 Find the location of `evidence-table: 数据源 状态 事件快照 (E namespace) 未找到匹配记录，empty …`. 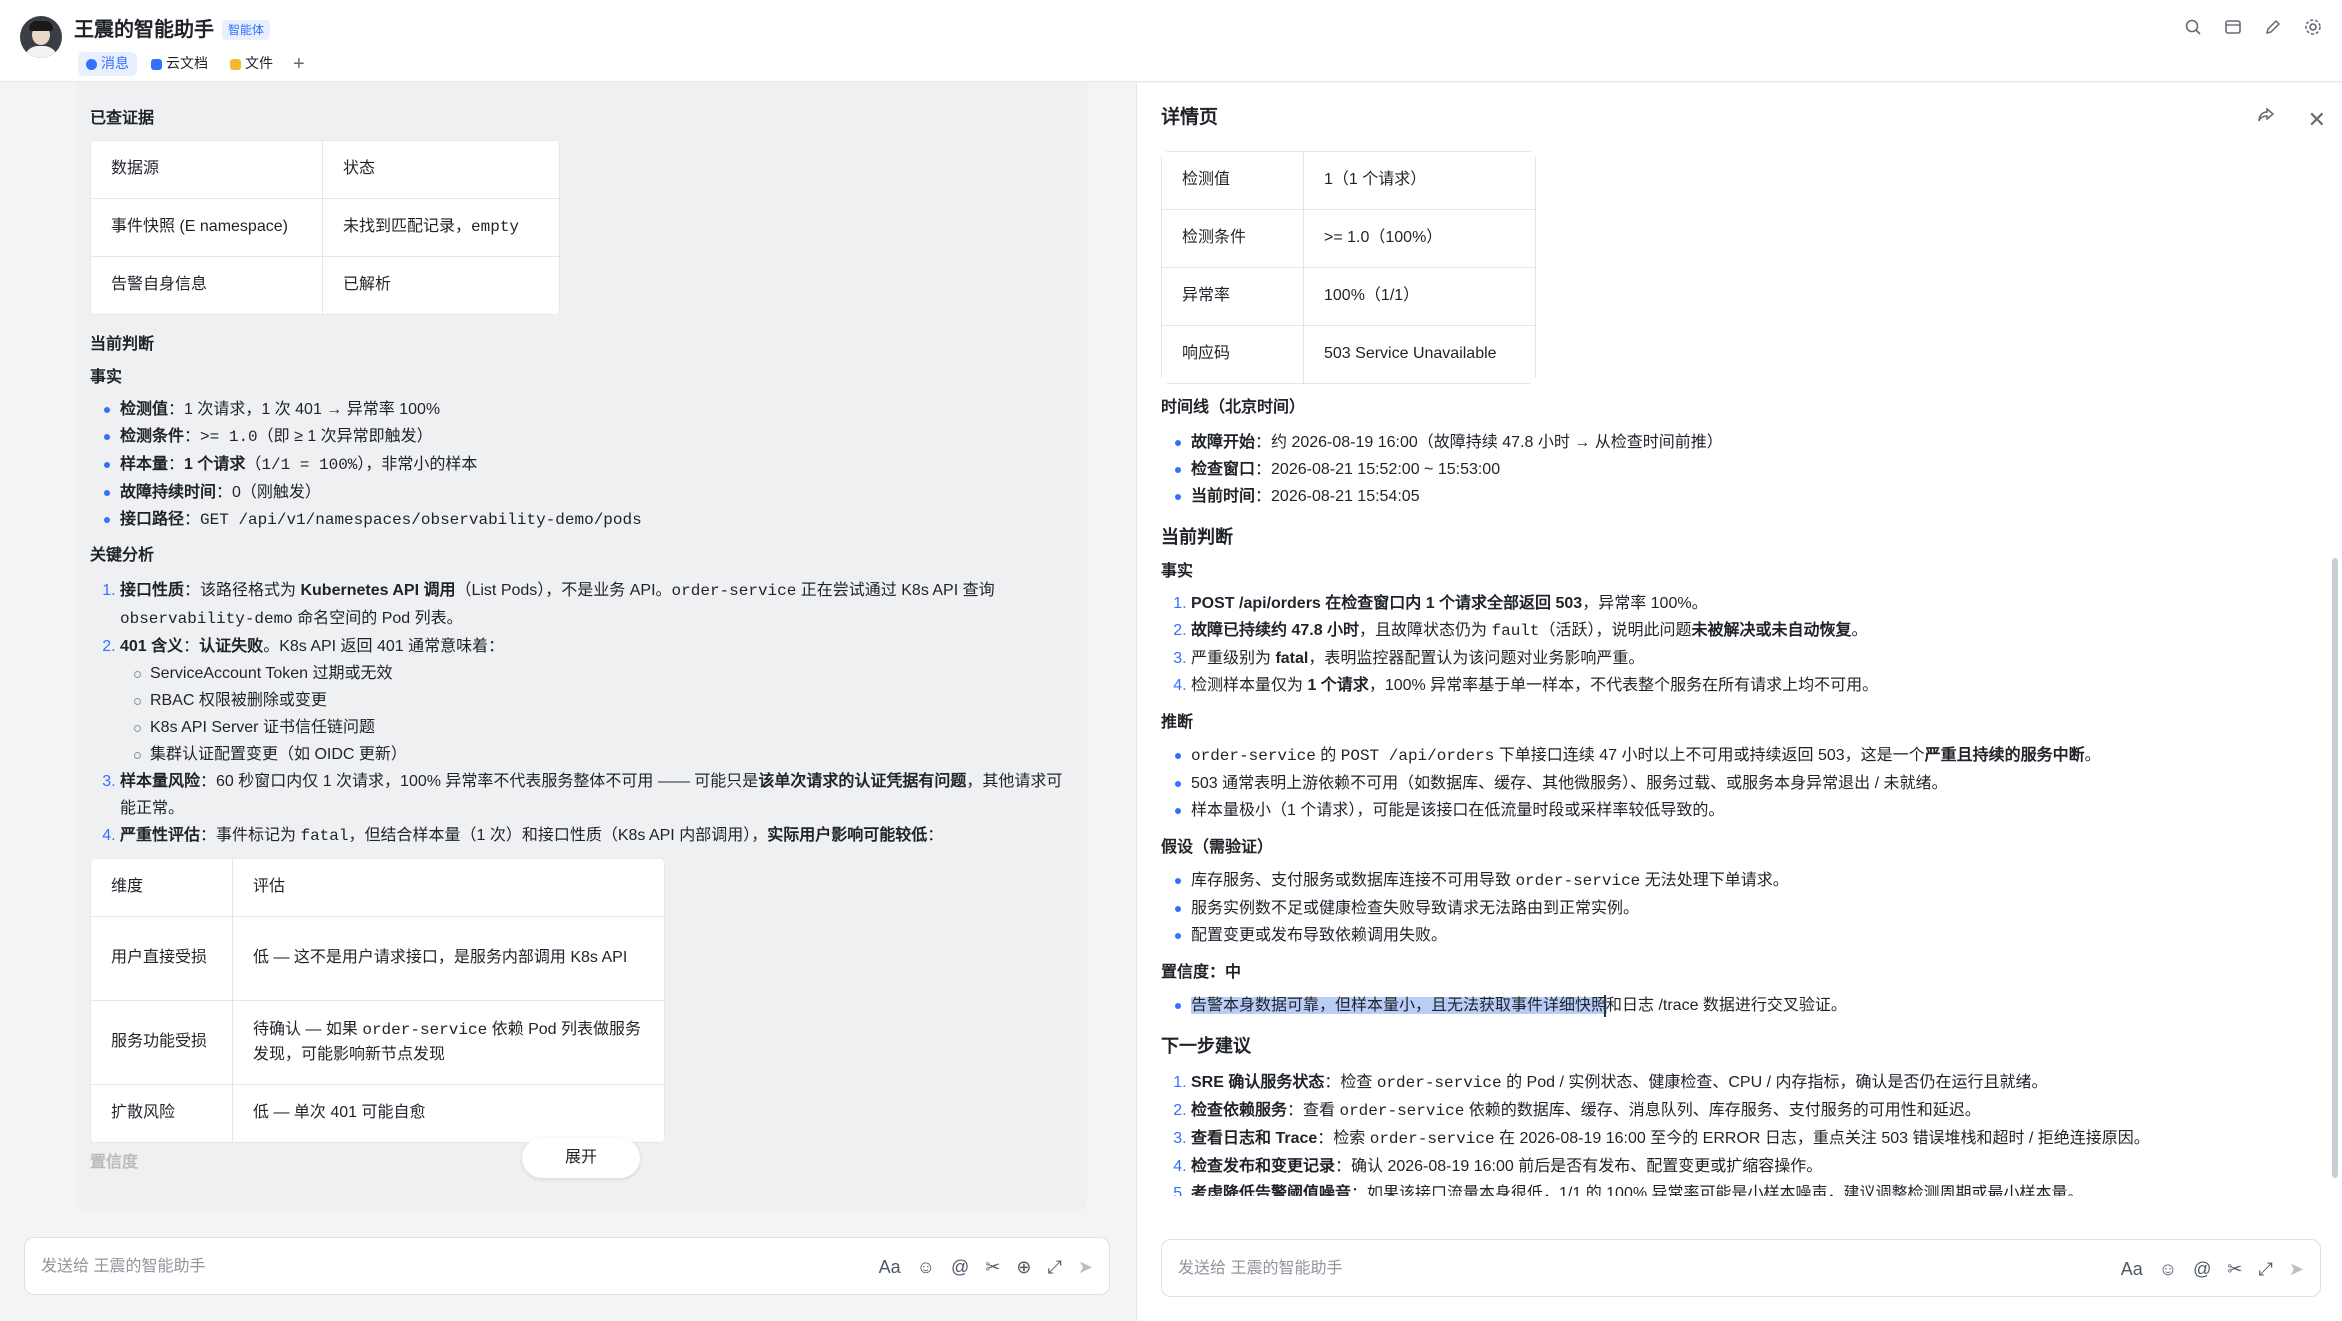

evidence-table: 数据源 状态 事件快照 (E namespace) 未找到匹配记录，empty … is located at coordinates (325, 227).